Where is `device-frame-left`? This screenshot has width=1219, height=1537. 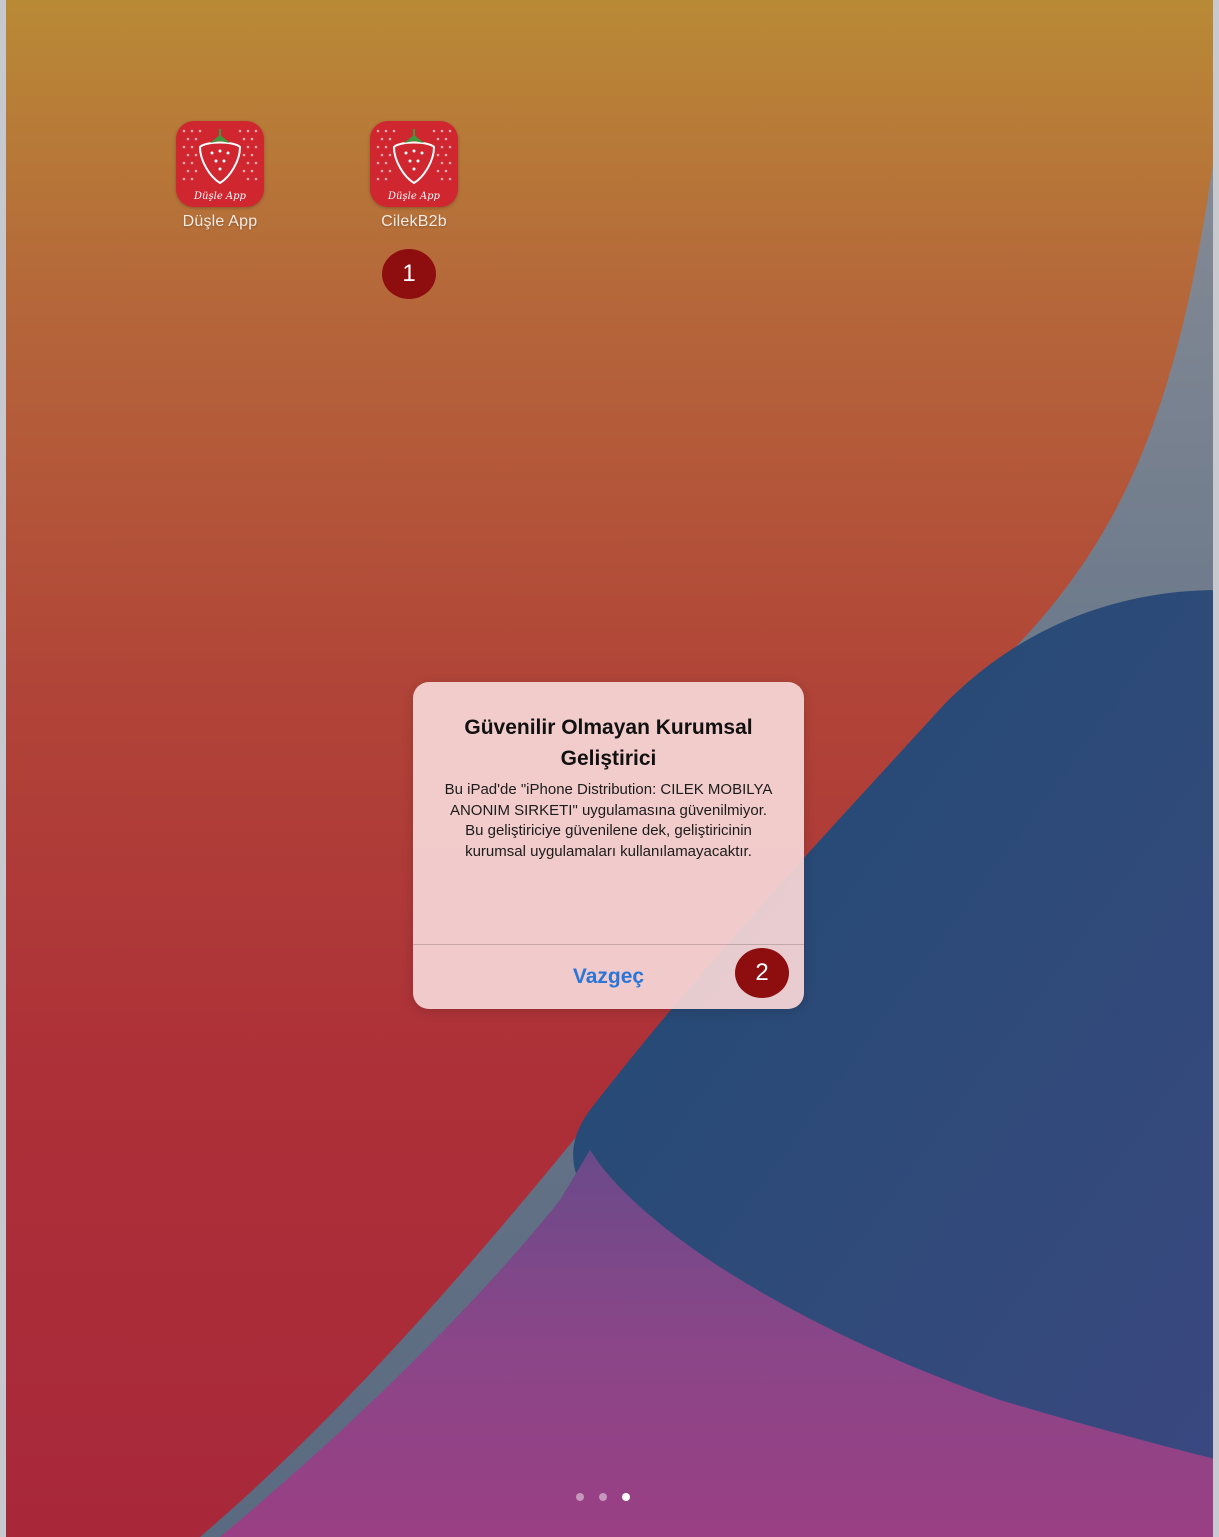 device-frame-left is located at coordinates (3, 768).